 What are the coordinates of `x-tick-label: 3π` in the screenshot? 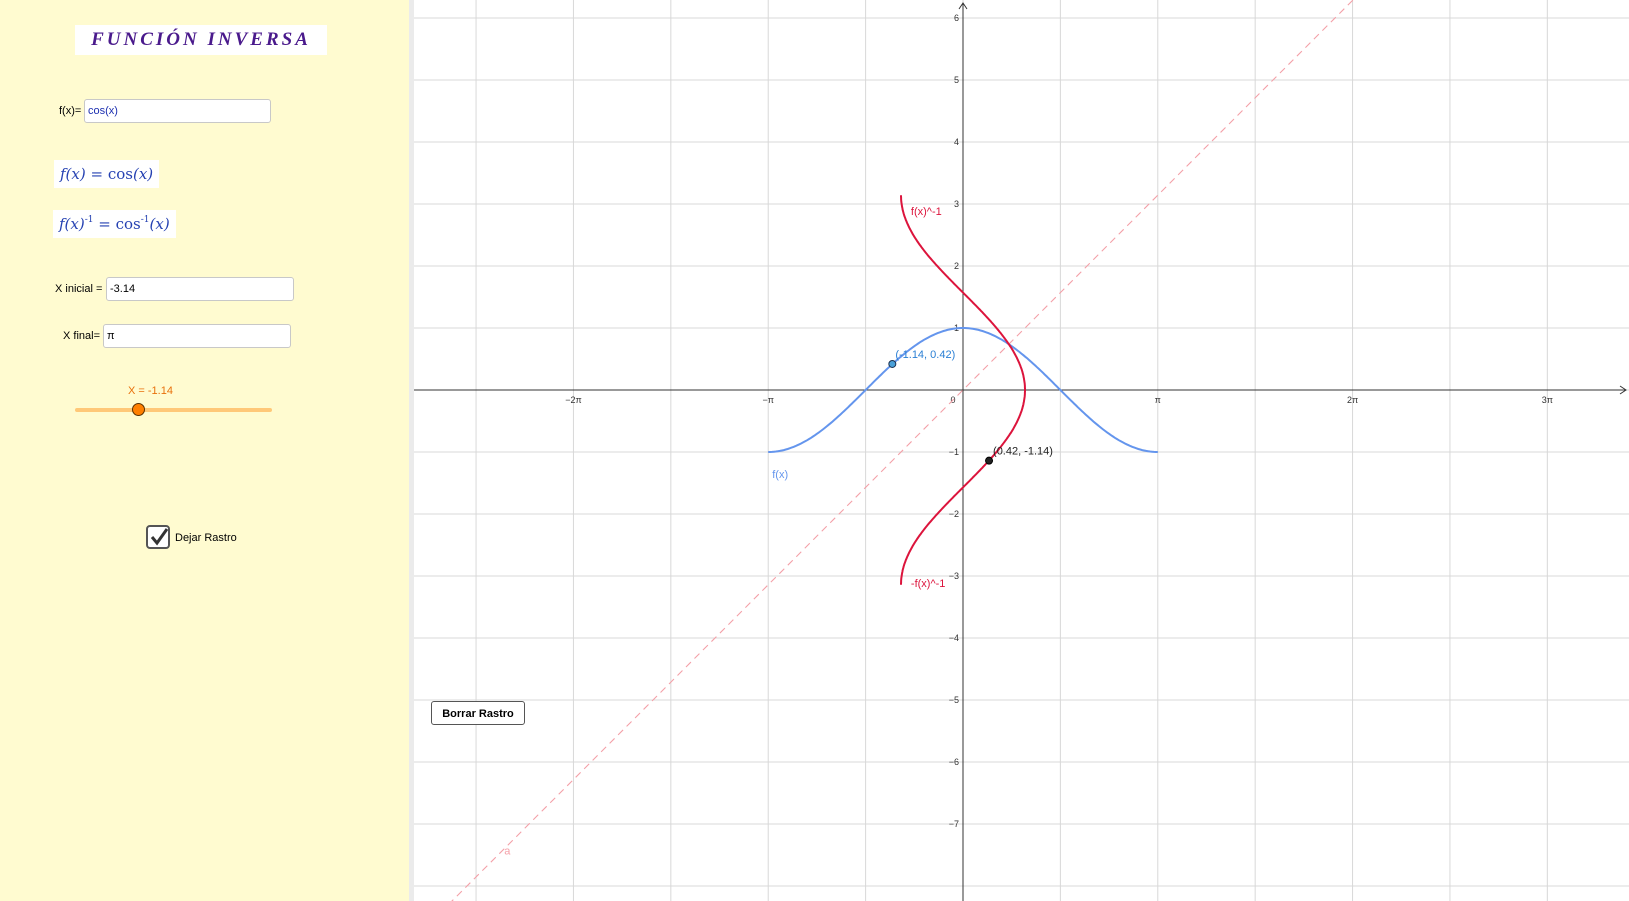 It's located at (1547, 400).